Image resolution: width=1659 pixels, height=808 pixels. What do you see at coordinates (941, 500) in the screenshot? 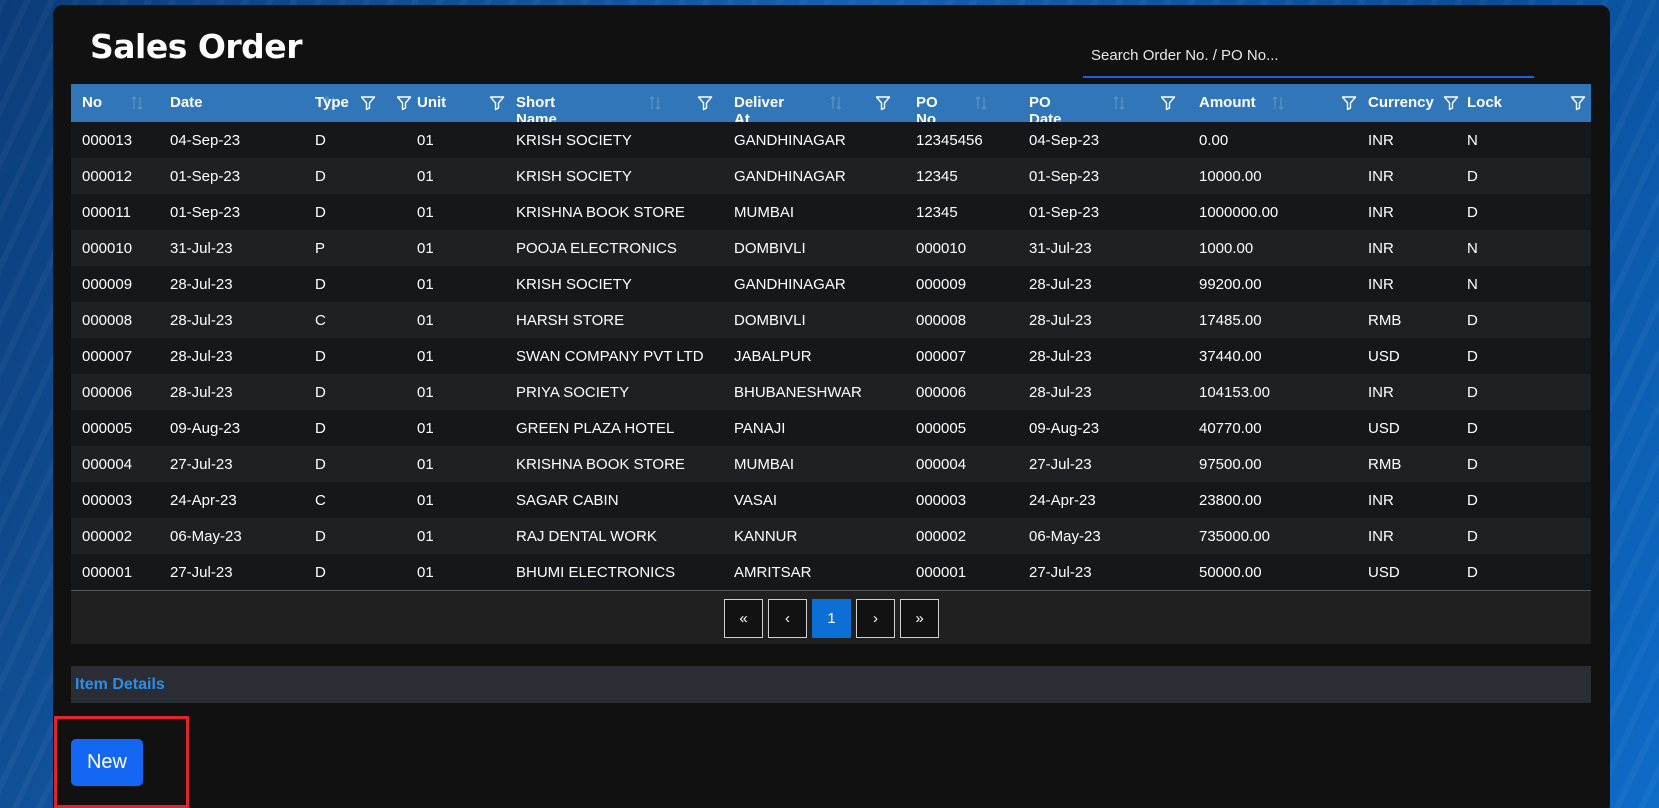
I see `cell-po-no: 000003` at bounding box center [941, 500].